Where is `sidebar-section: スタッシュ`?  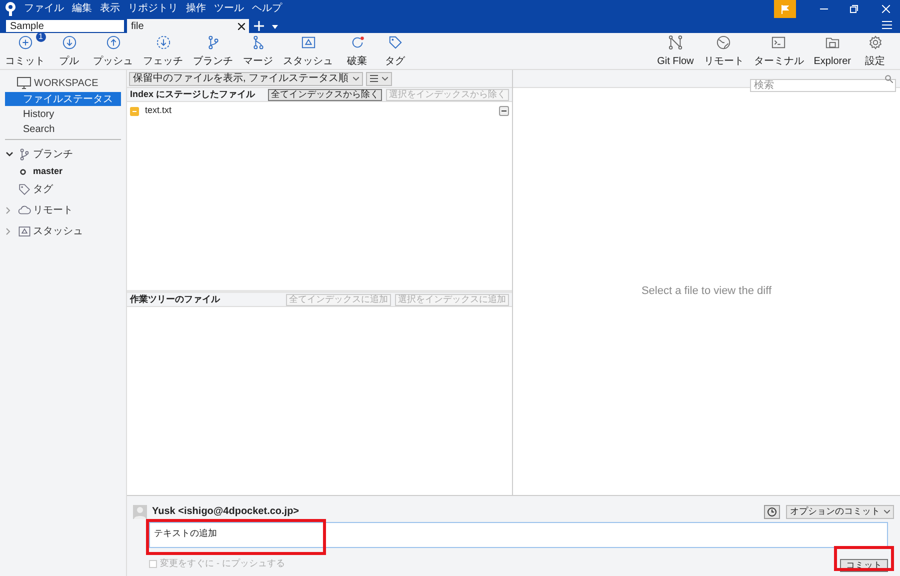
sidebar-section: スタッシュ is located at coordinates (58, 231).